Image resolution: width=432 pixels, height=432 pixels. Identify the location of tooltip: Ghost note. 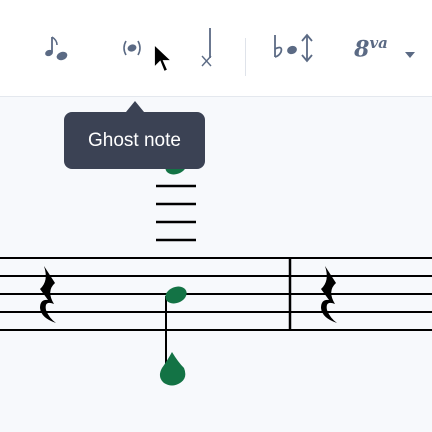
(134, 140).